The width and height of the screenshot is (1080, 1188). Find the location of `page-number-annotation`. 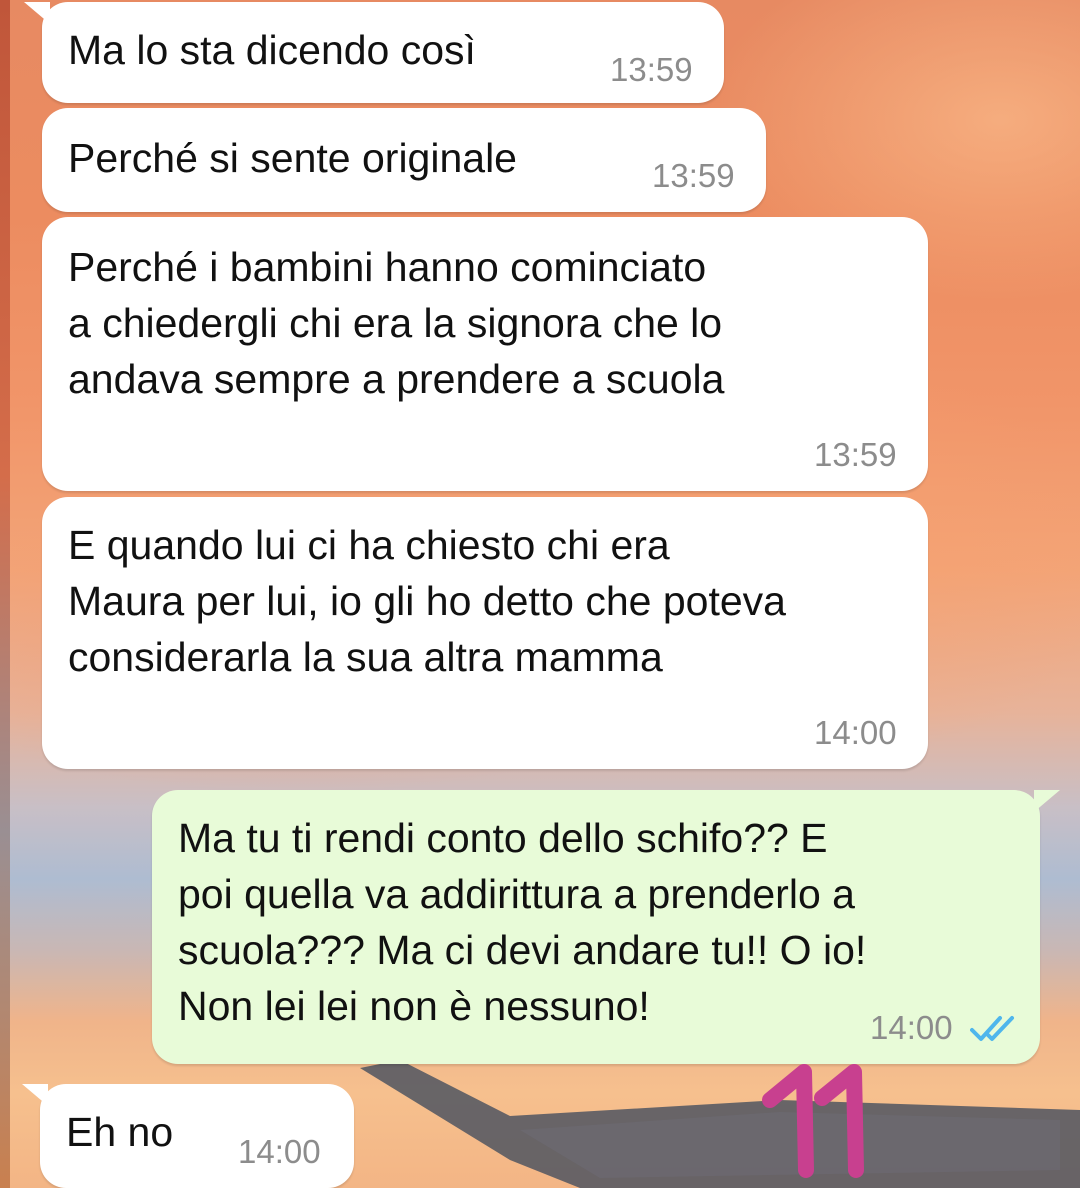

page-number-annotation is located at coordinates (813, 1121).